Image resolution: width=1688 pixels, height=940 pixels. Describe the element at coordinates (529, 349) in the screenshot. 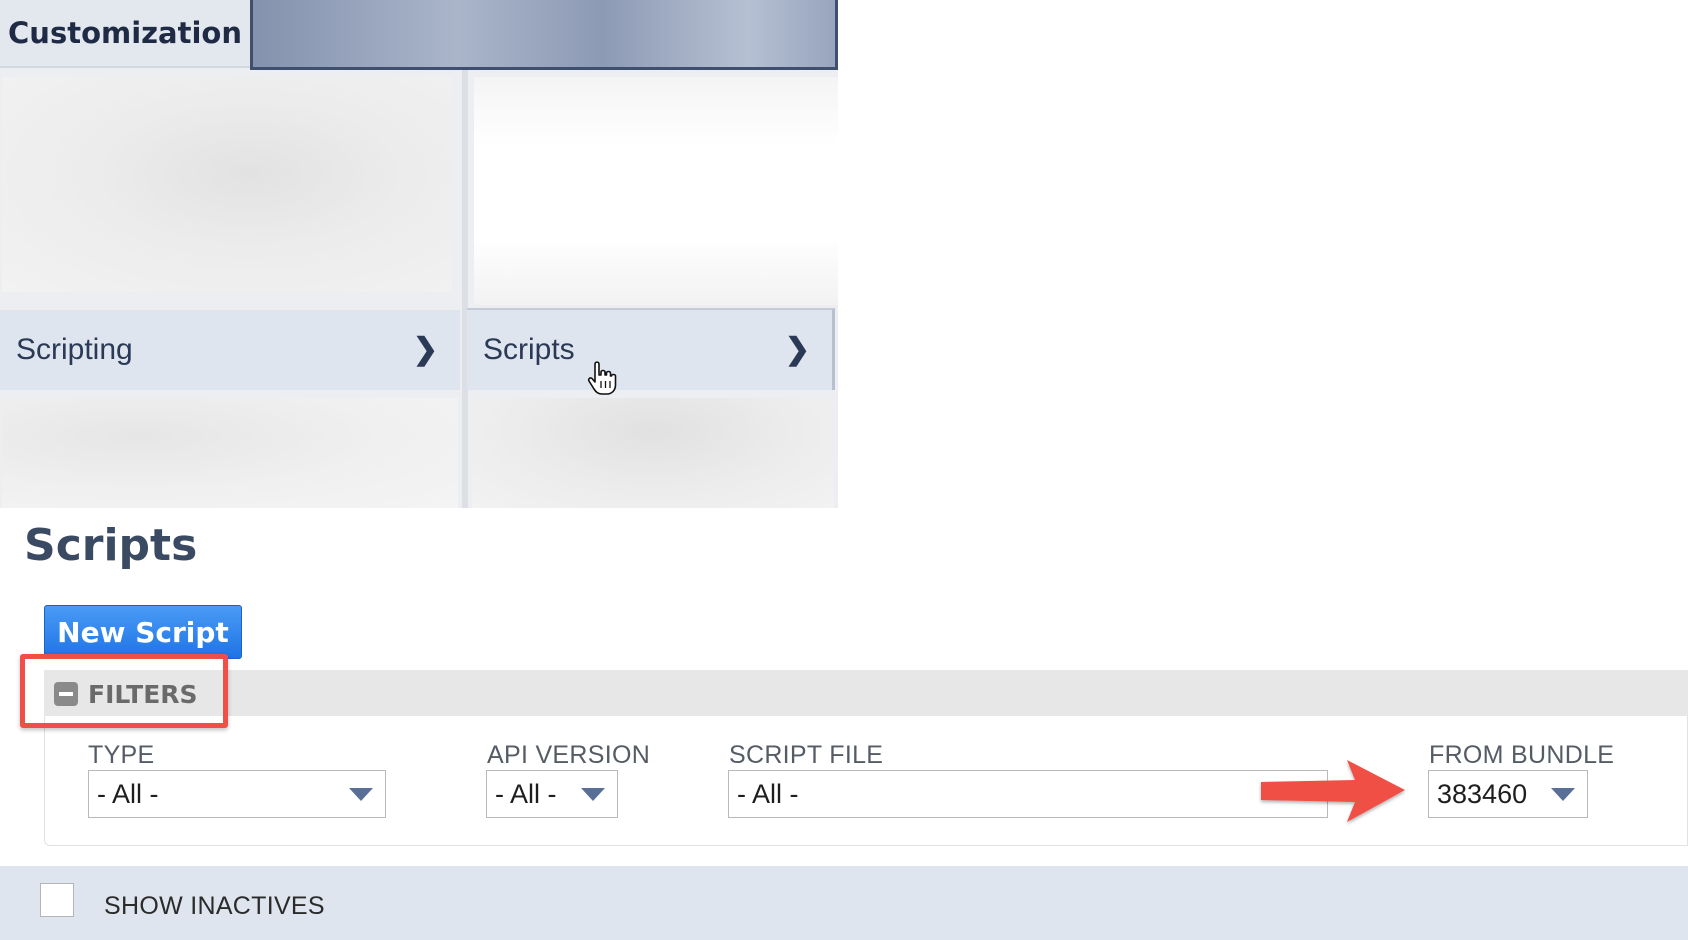

I see `menu-item-label: Scripts` at that location.